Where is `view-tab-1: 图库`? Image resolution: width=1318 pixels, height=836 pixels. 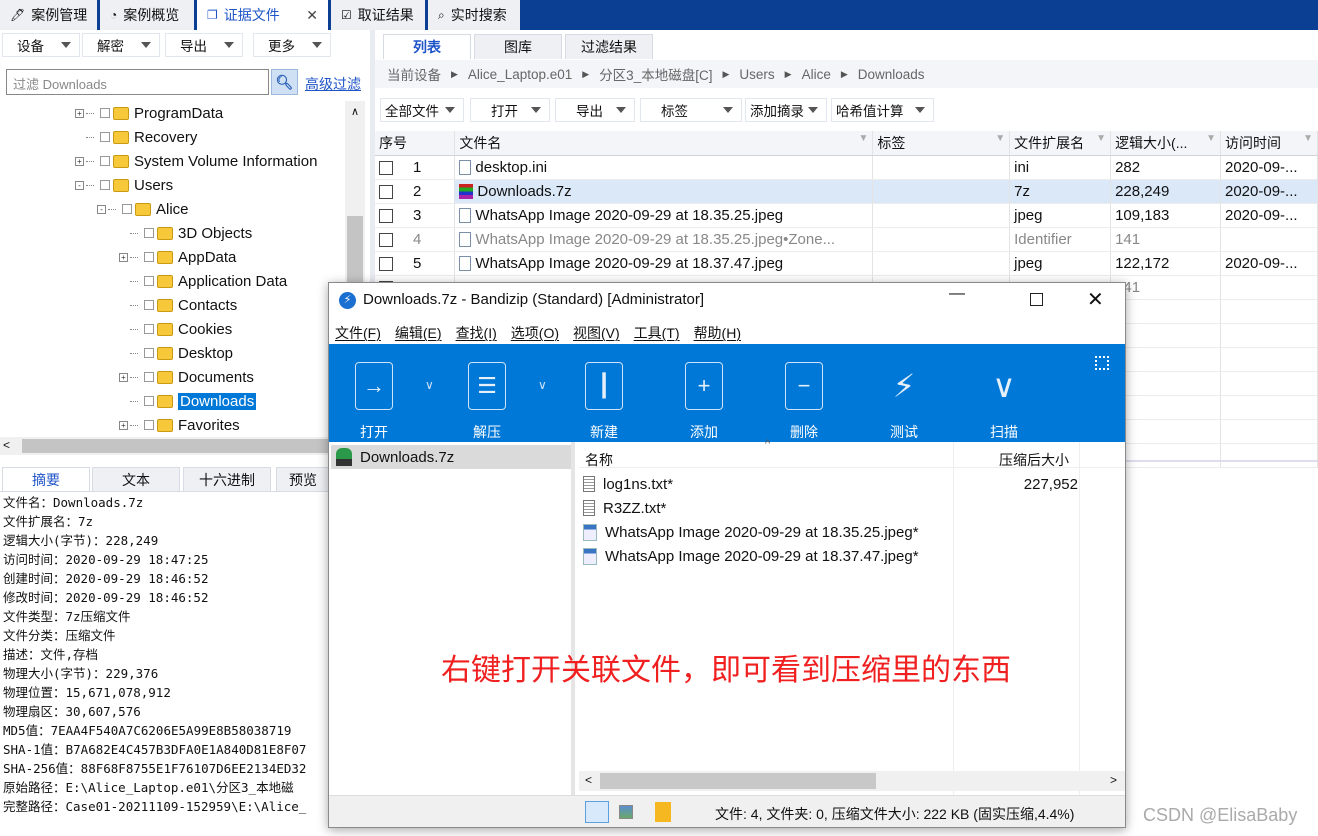
view-tab-1: 图库 is located at coordinates (518, 46).